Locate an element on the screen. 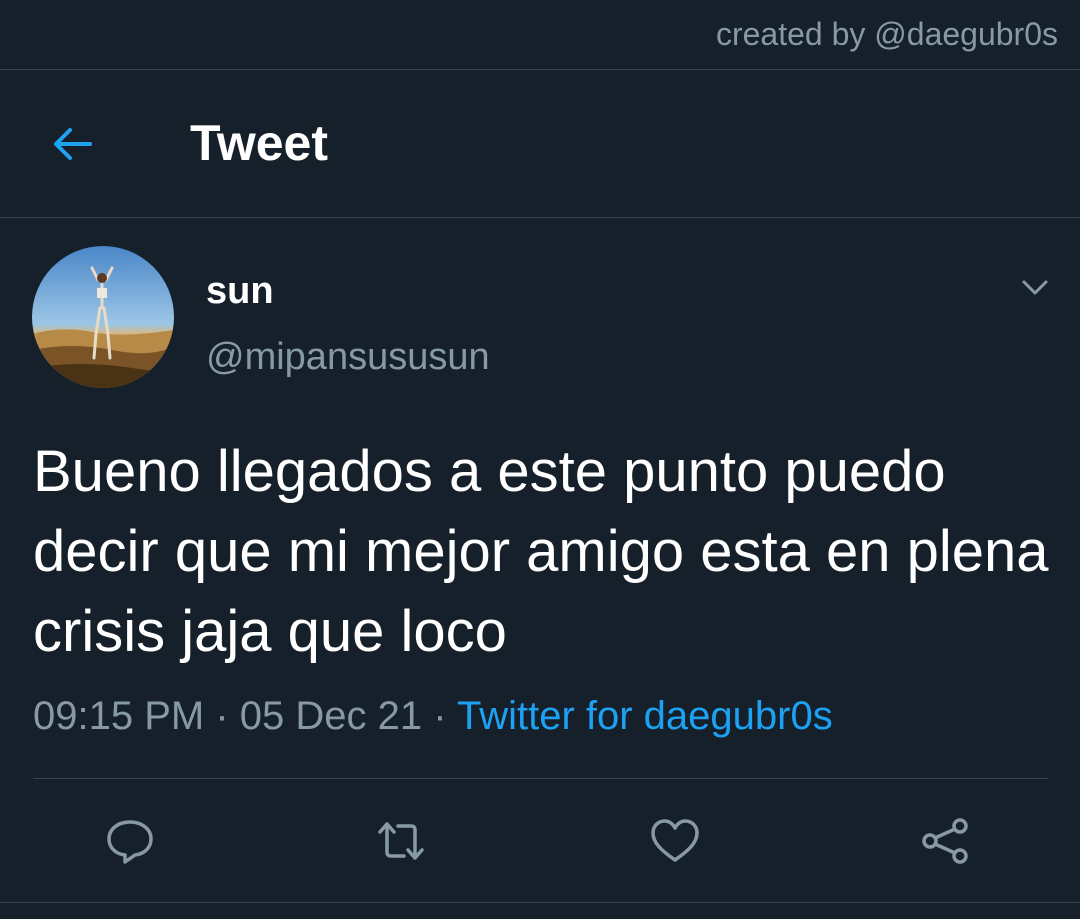  tweet-source-link: Twitter for daegubr0s is located at coordinates (645, 716).